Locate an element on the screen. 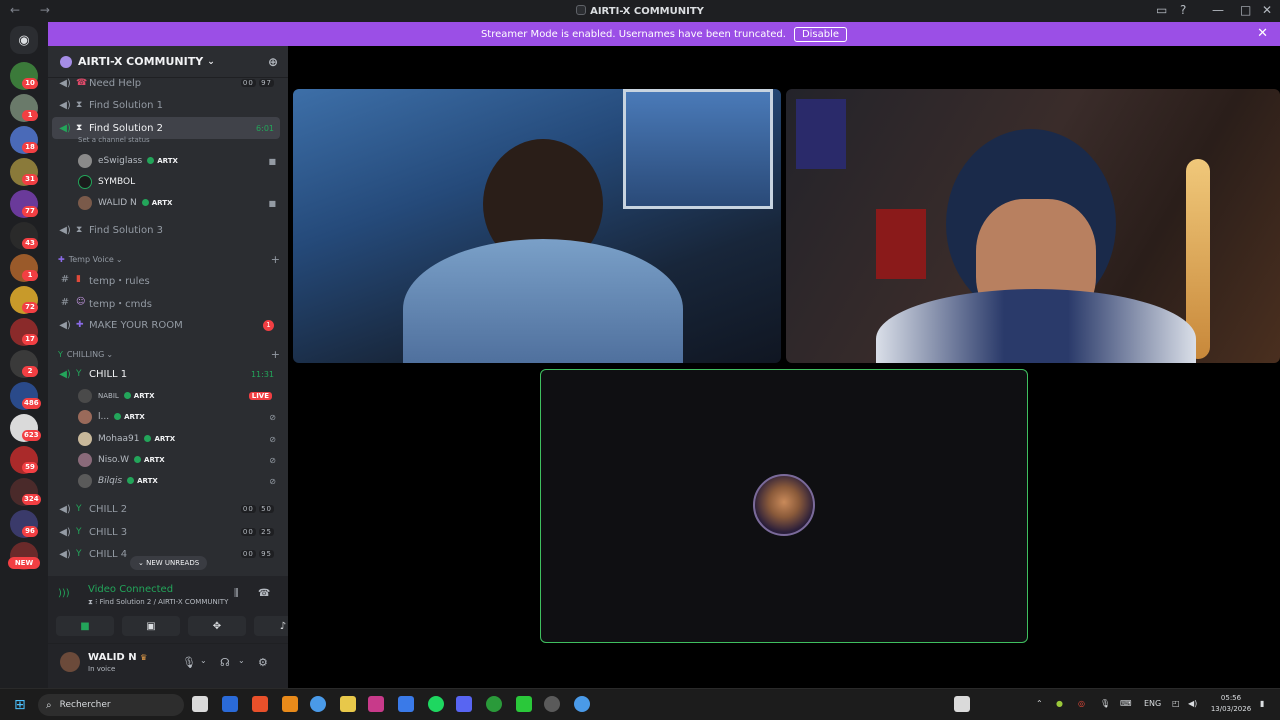 This screenshot has width=1280, height=720. voice-user: SYMBOL is located at coordinates (178, 182).